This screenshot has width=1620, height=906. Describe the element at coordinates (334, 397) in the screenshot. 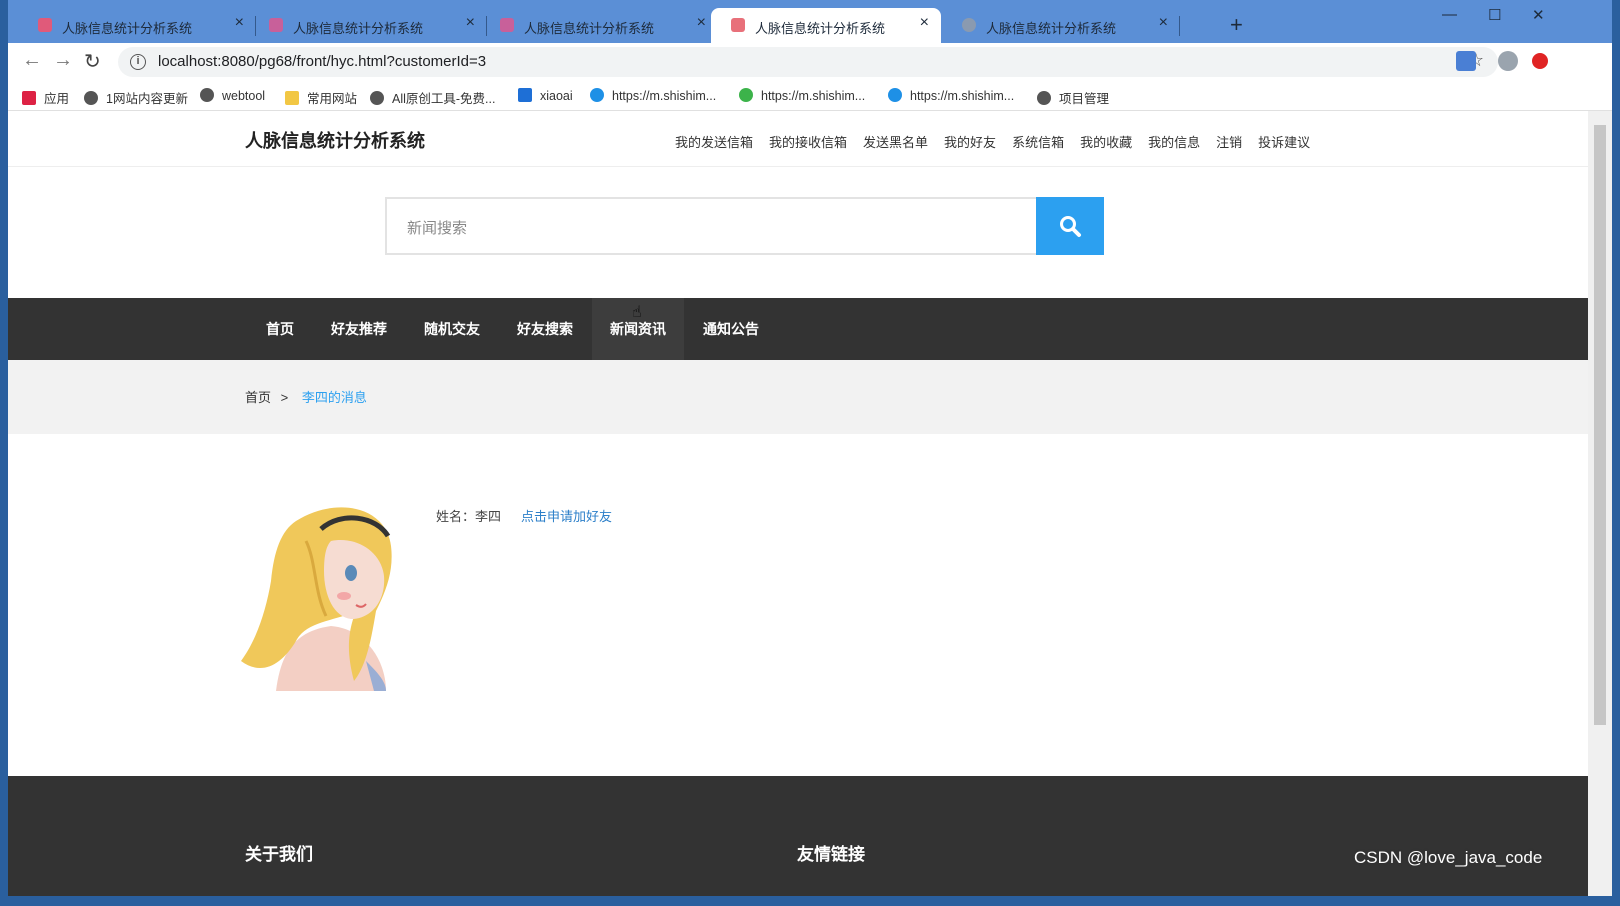

I see `breadcrumb-current: 李四的消息` at that location.